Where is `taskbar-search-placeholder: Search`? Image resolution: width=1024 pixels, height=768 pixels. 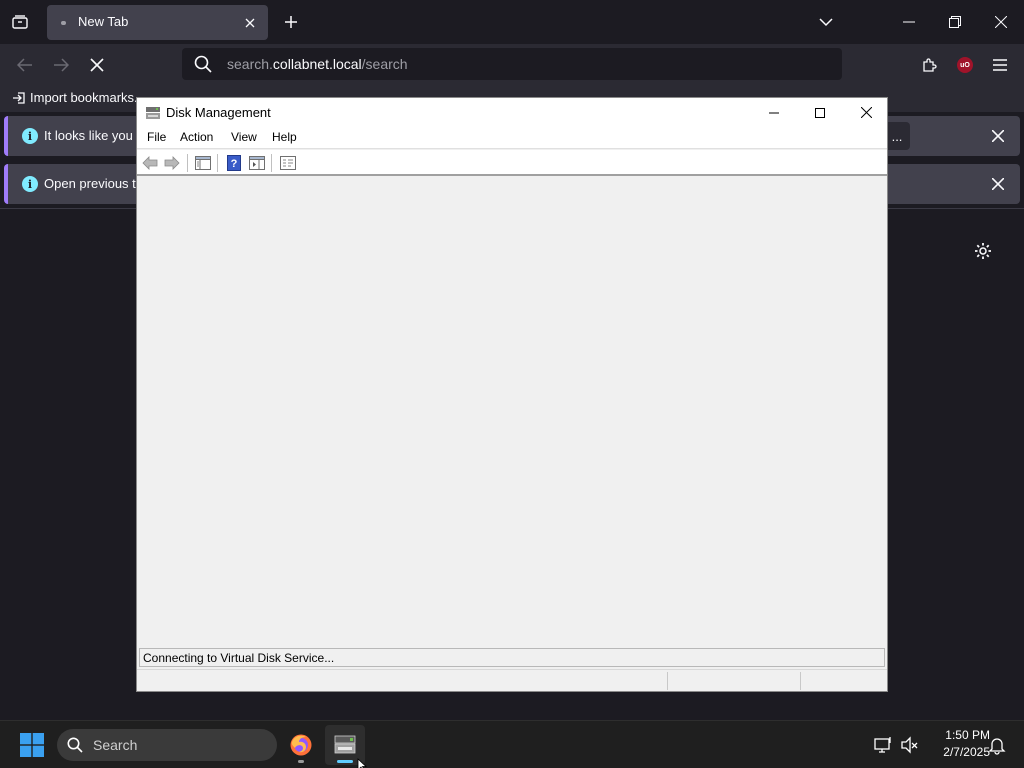
taskbar-search-placeholder: Search is located at coordinates (115, 745).